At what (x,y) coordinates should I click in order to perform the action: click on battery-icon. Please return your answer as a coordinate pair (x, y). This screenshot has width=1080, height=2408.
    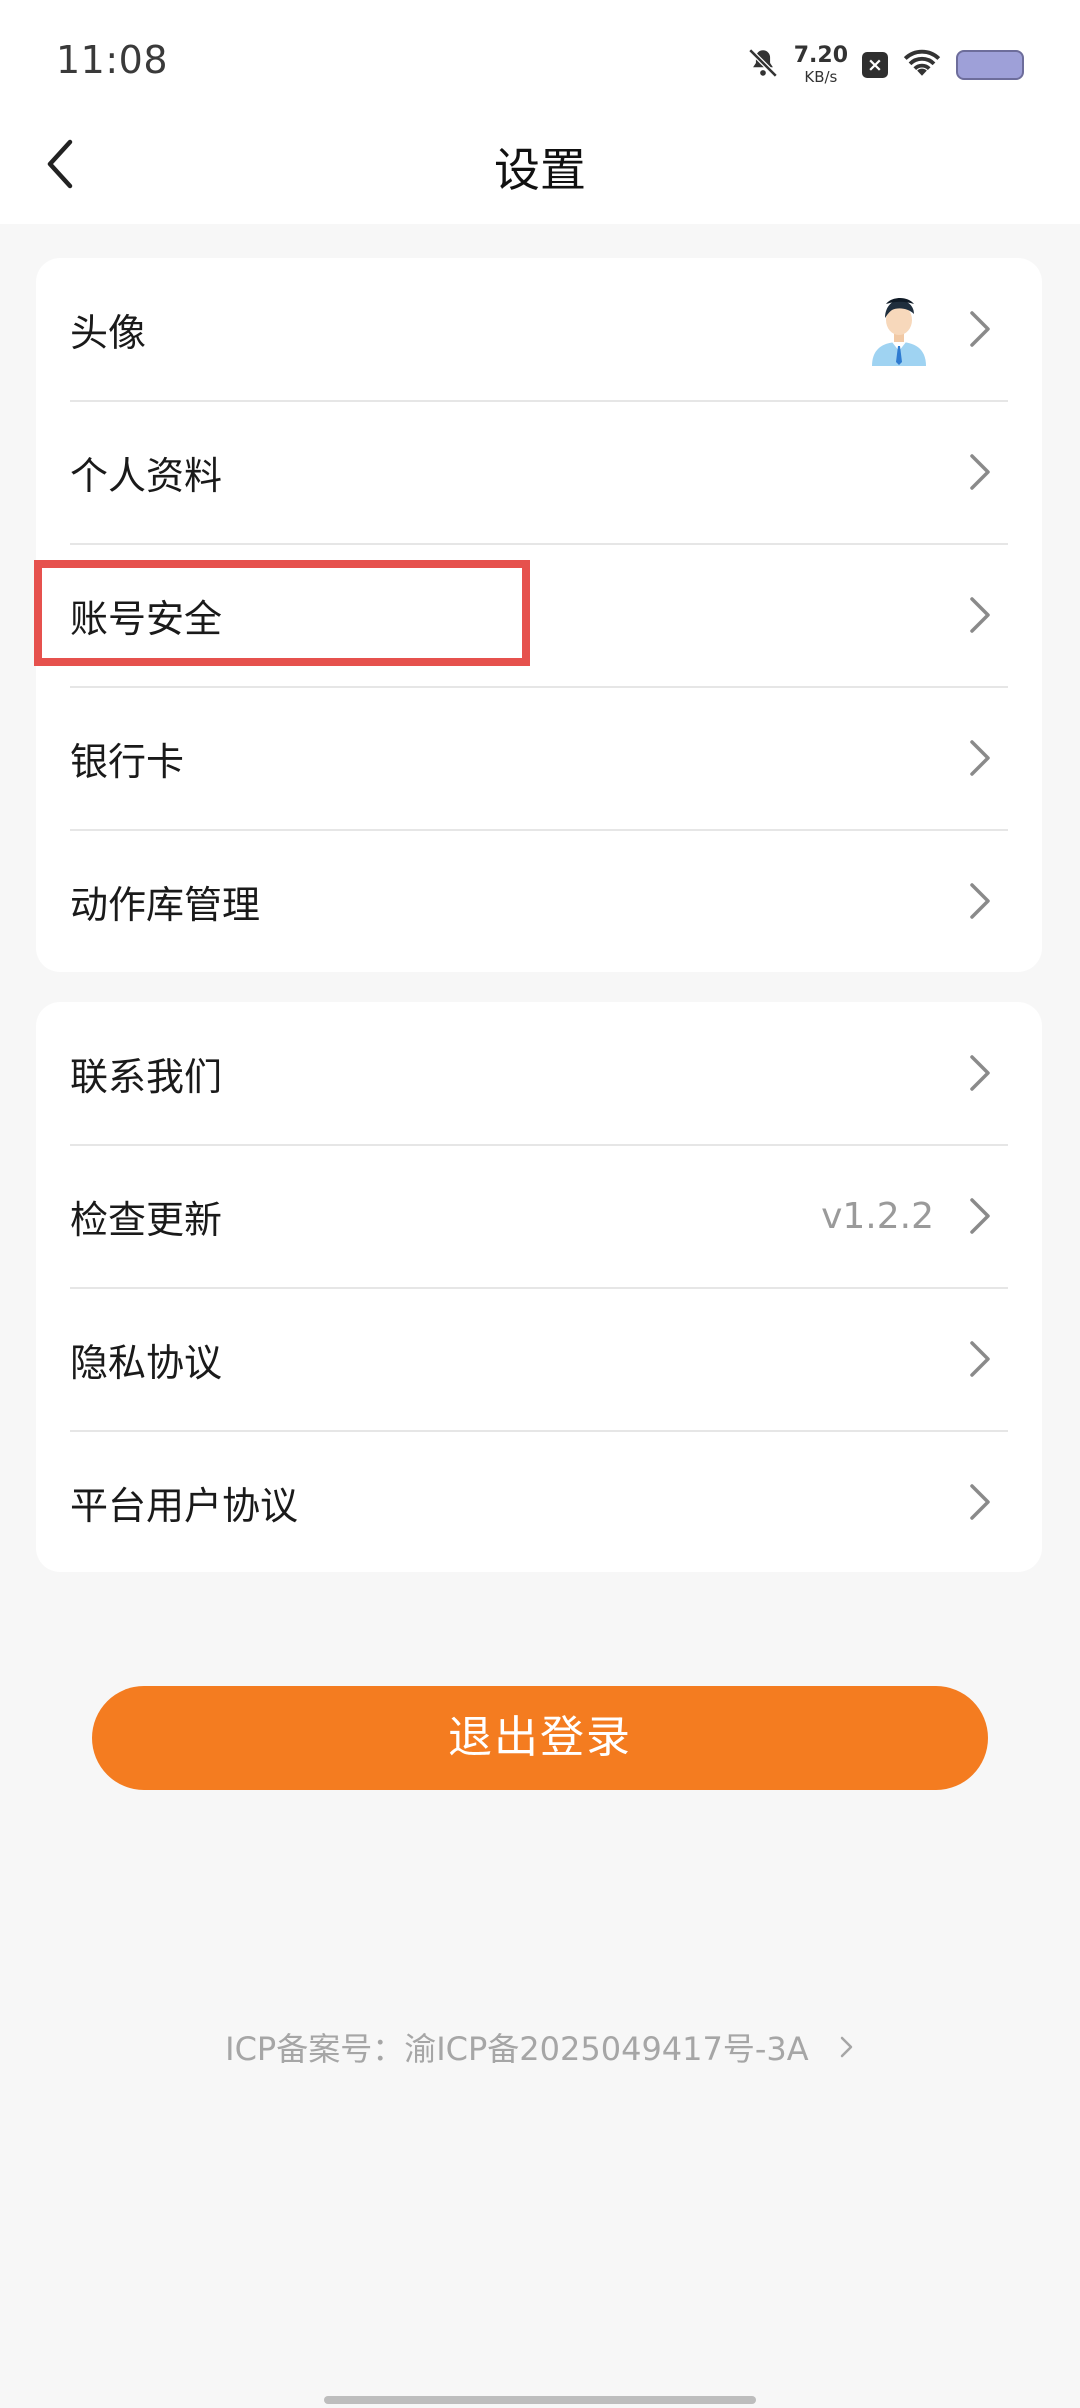
    Looking at the image, I should click on (990, 65).